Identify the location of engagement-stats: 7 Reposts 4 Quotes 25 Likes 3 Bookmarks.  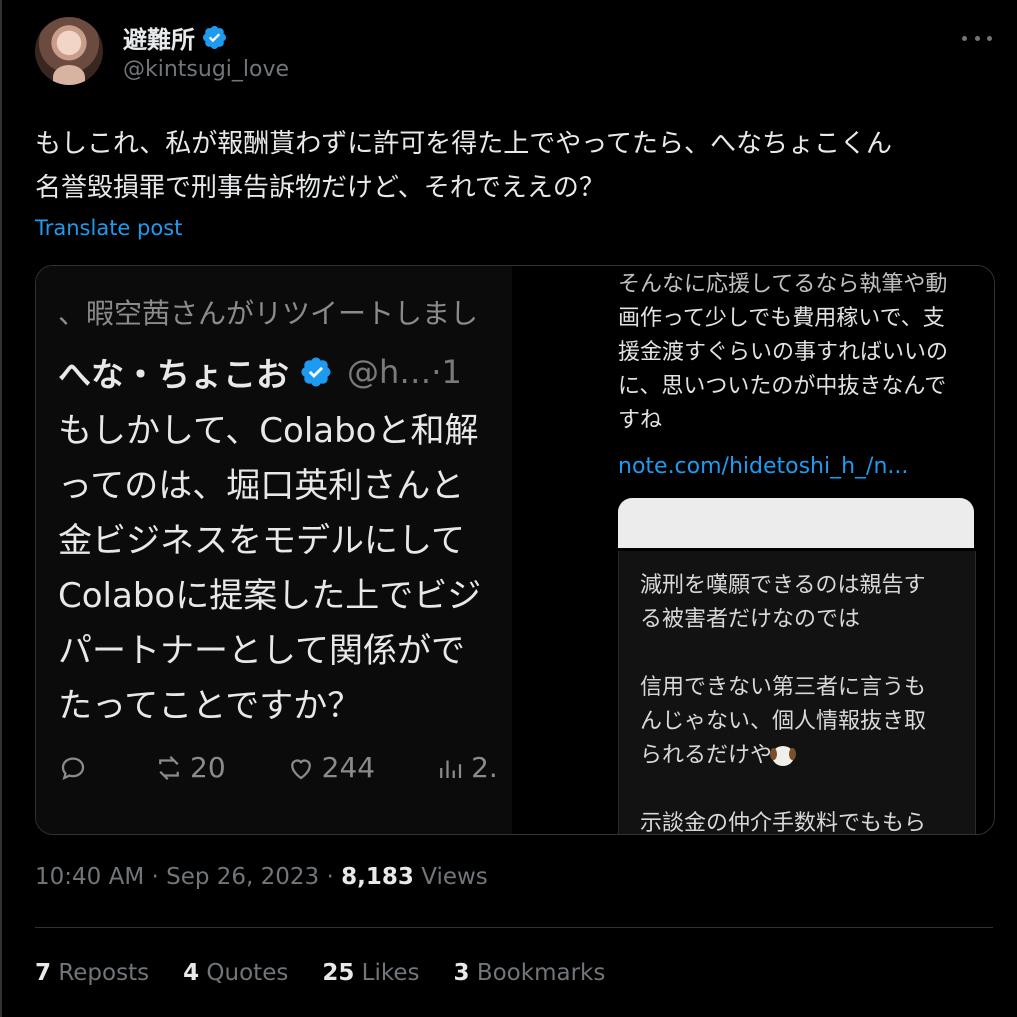
(337, 973).